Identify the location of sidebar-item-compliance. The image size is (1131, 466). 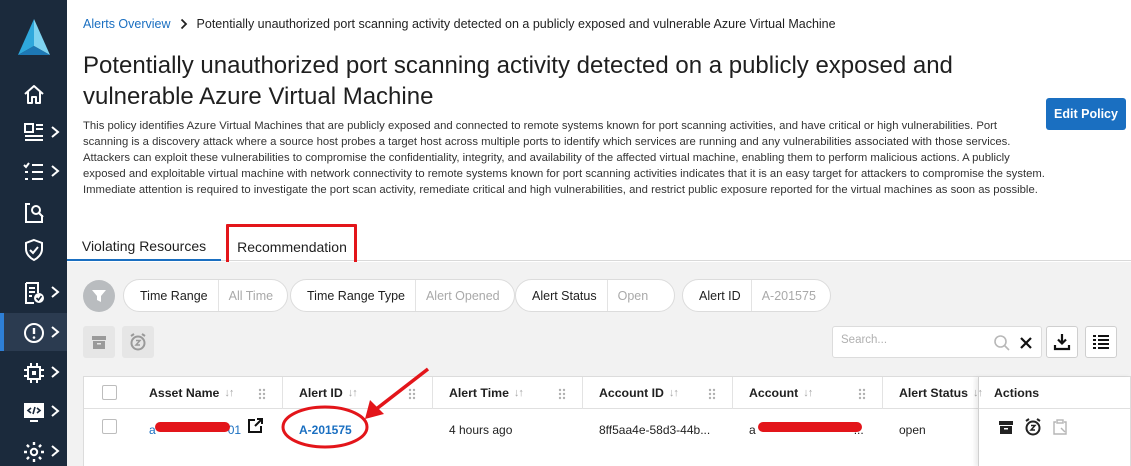
(33, 292).